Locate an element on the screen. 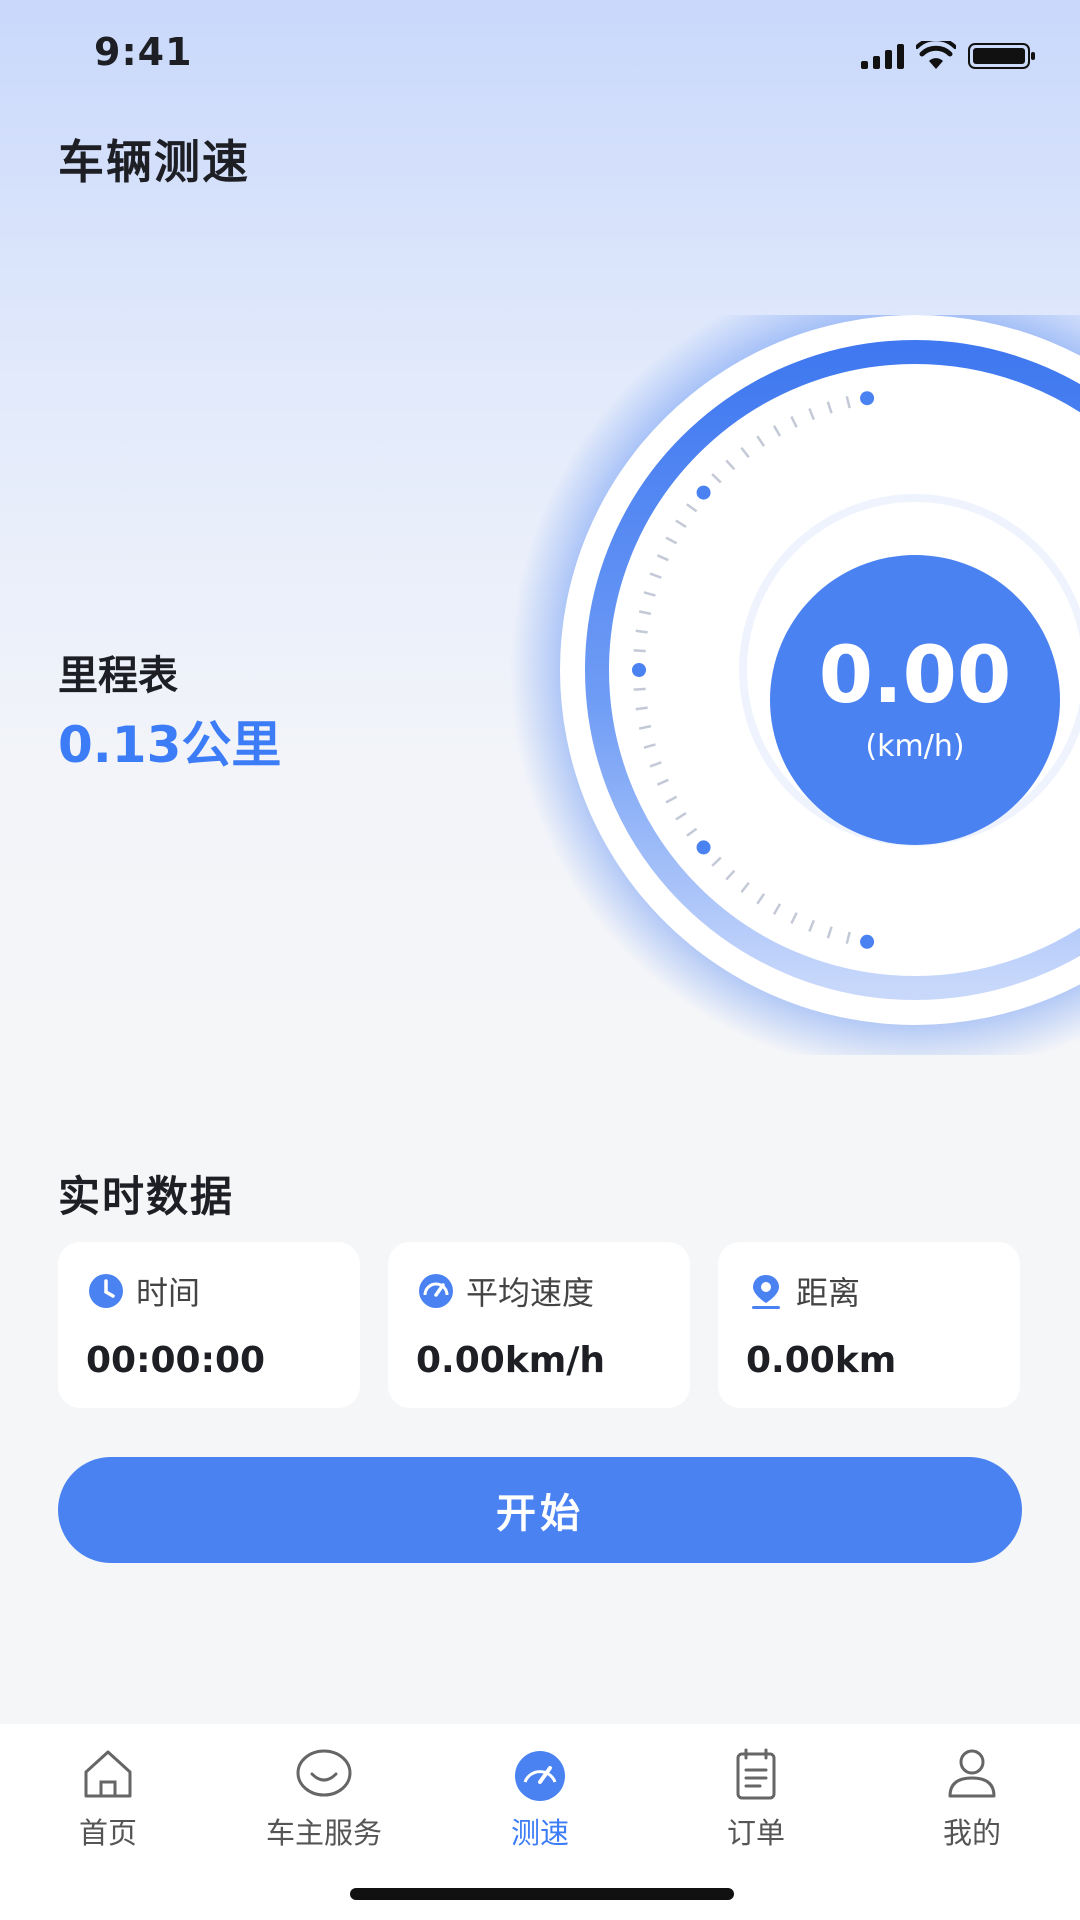 The height and width of the screenshot is (1920, 1080). time-card: 时间 00:00:00 is located at coordinates (209, 1325).